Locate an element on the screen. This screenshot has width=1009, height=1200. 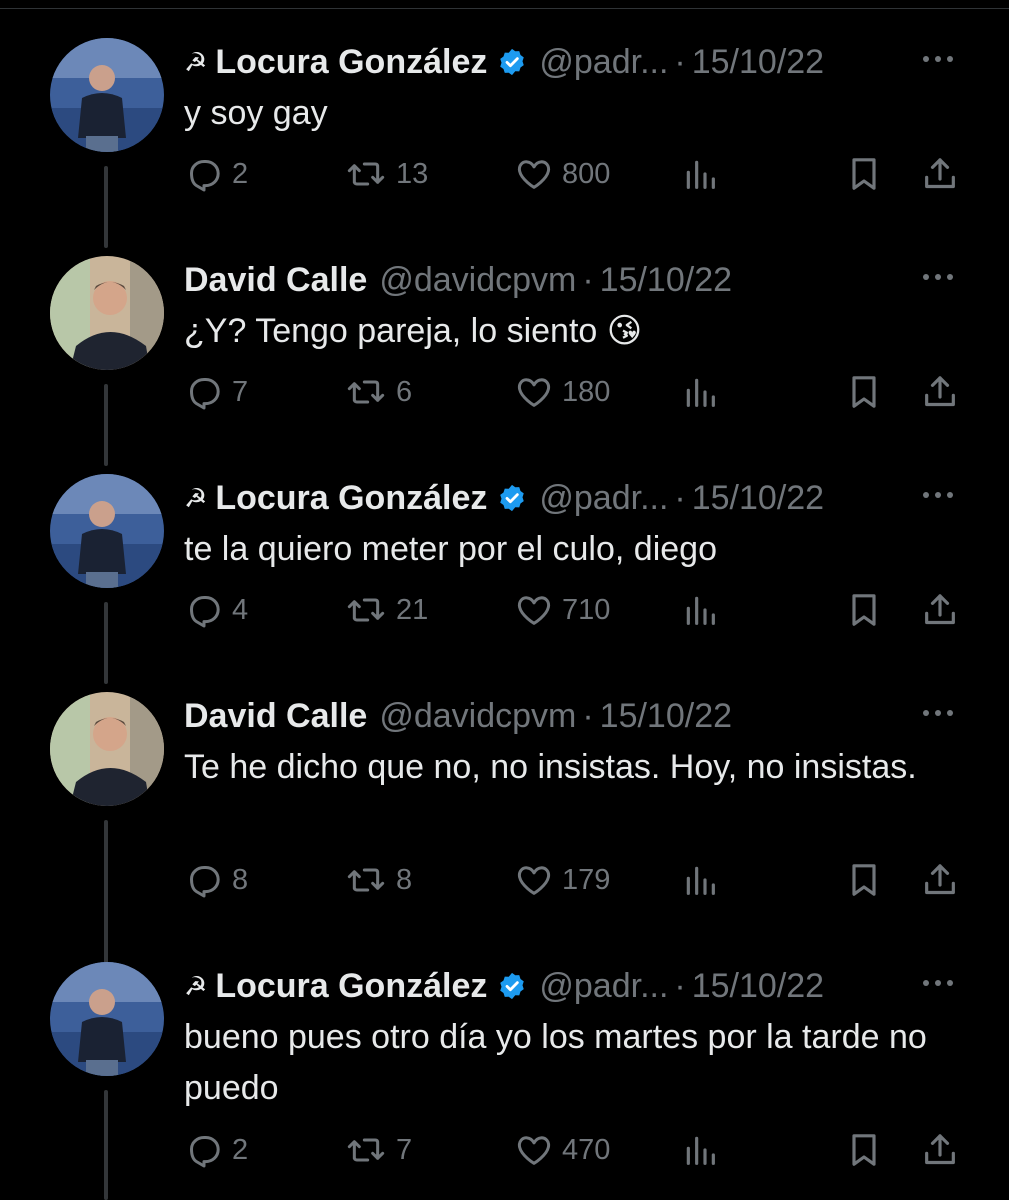
tweet-text: ¿Y? Tengo pareja, lo siento 😘 is located at coordinates (413, 331).